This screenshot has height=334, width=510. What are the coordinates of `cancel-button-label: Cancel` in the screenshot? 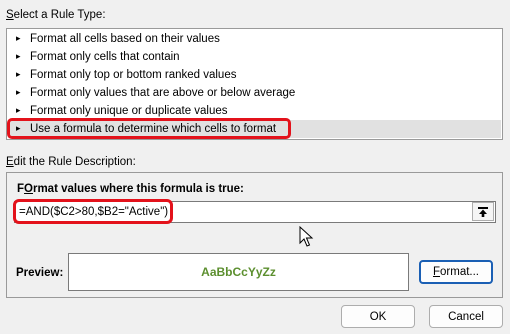 It's located at (466, 316).